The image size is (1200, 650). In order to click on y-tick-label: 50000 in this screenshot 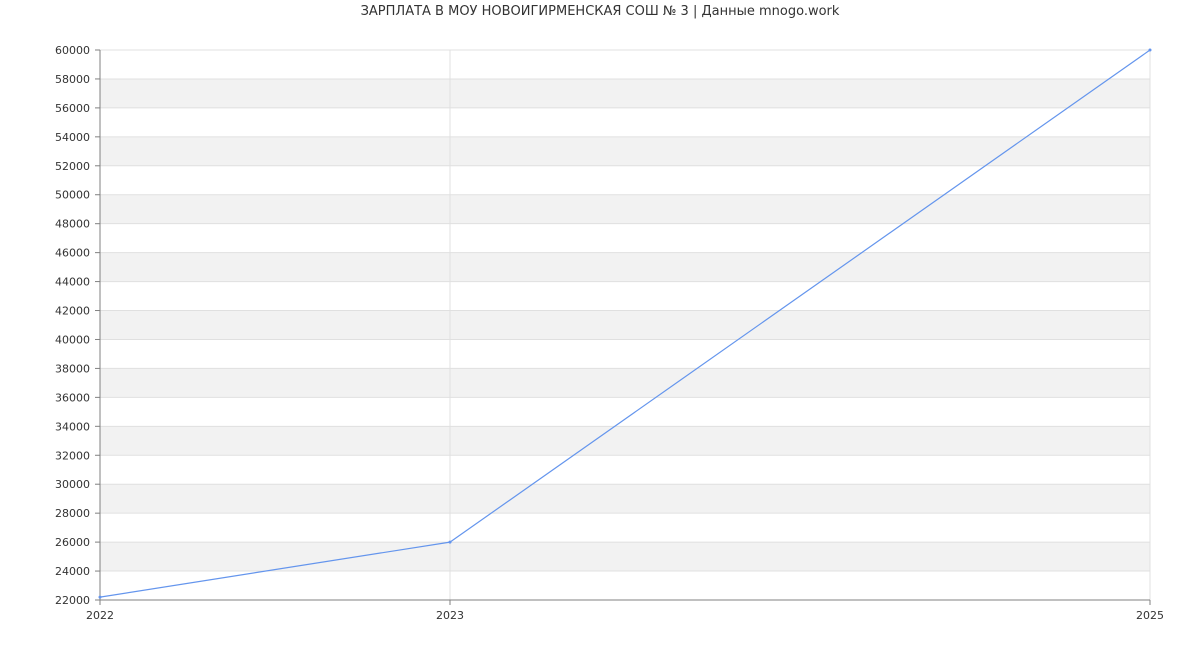, I will do `click(72, 195)`.